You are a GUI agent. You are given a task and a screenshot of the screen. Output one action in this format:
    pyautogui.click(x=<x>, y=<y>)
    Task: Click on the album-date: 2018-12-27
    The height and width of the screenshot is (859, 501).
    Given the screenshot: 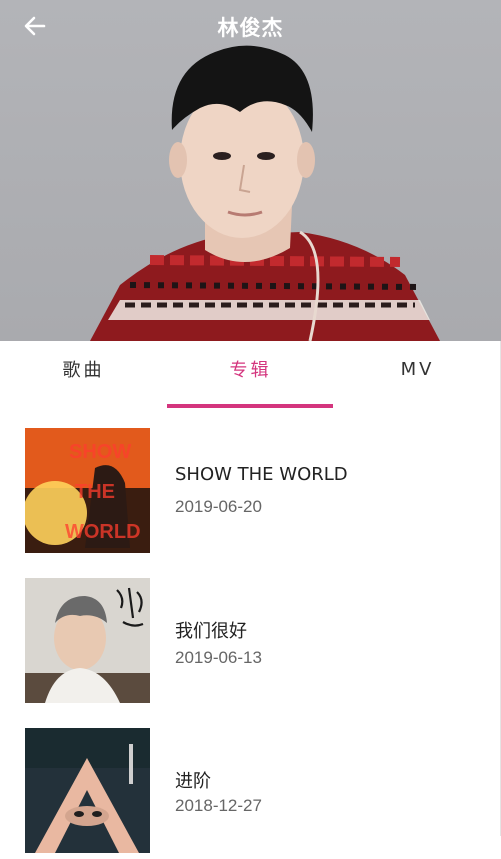 What is the action you would take?
    pyautogui.click(x=218, y=805)
    